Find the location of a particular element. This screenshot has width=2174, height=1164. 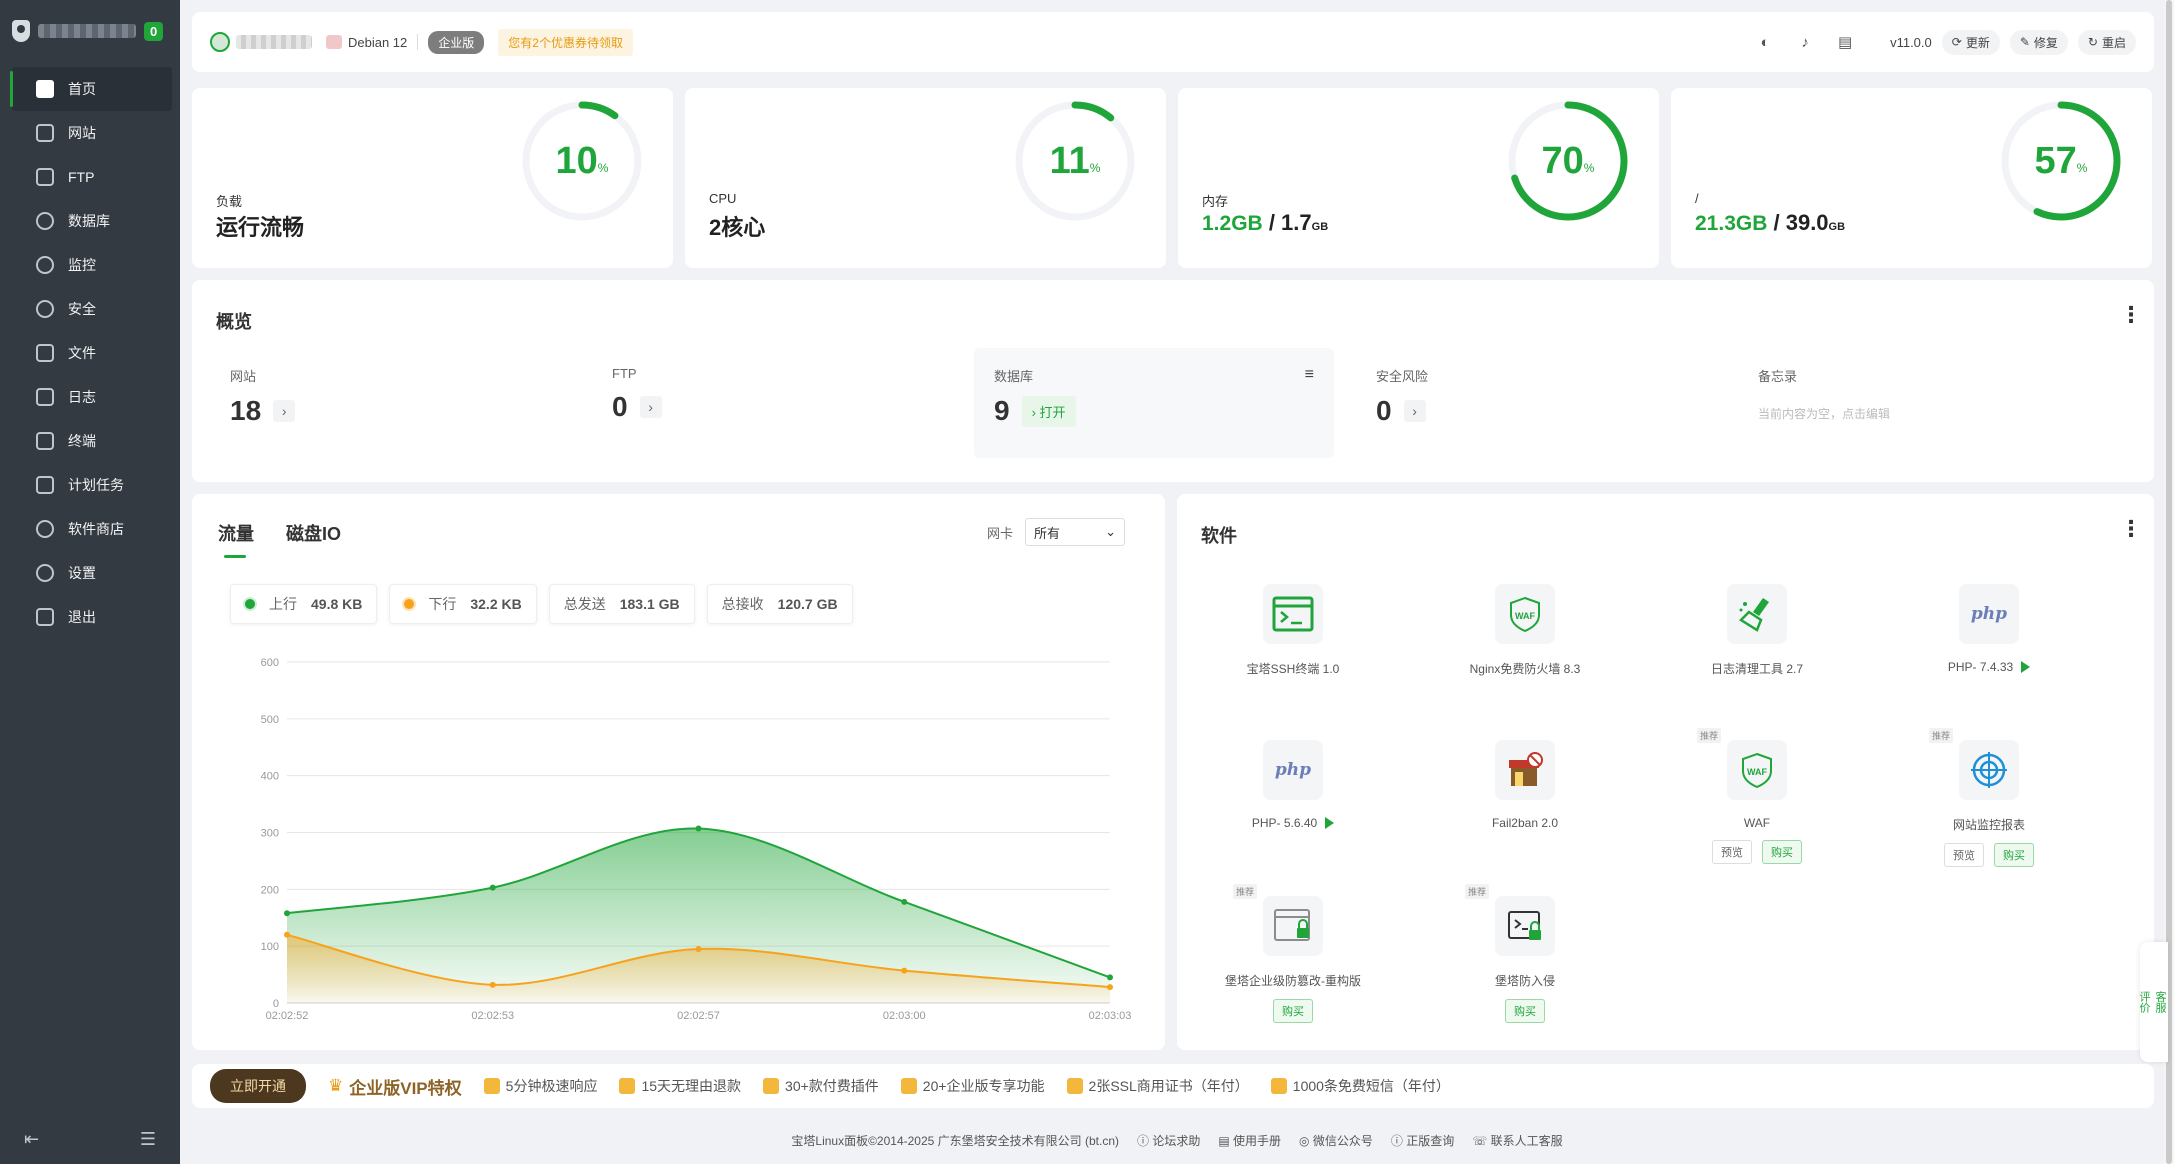

count-value: 9 is located at coordinates (1002, 410).